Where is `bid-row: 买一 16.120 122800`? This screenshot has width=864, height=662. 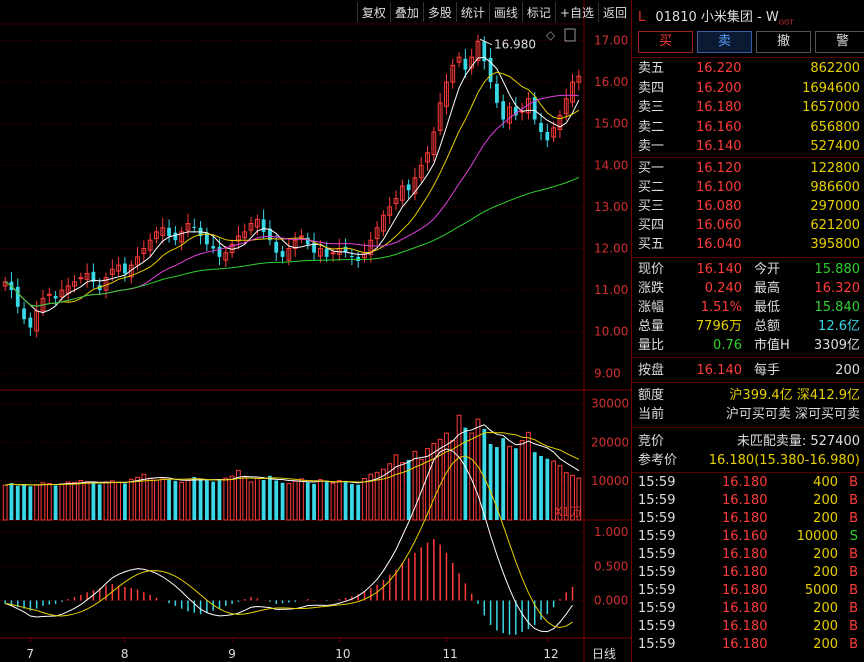
bid-row: 买一 16.120 122800 is located at coordinates (749, 169).